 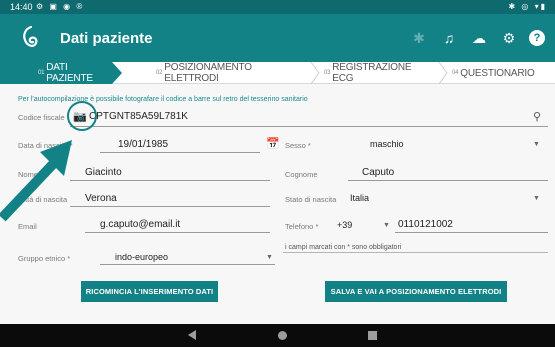 I want to click on gruppo-etnico-select: indo-europeo, so click(x=141, y=257).